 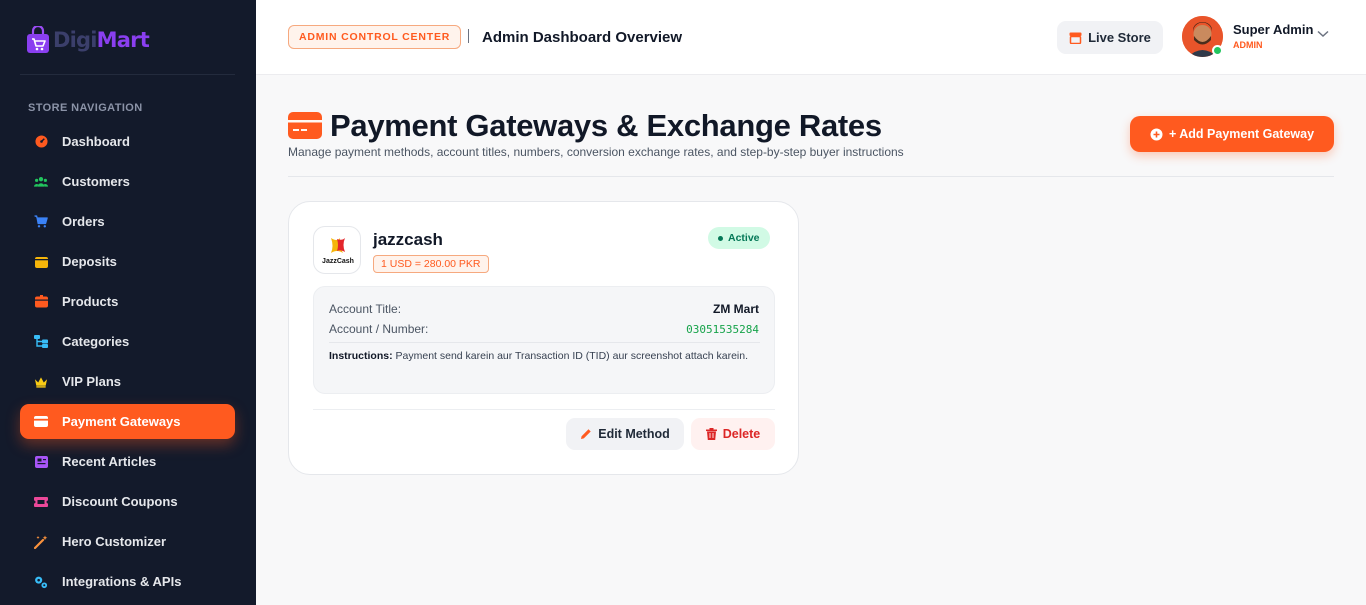 What do you see at coordinates (85, 108) in the screenshot?
I see `nav-heading: STORE NAVIGATION` at bounding box center [85, 108].